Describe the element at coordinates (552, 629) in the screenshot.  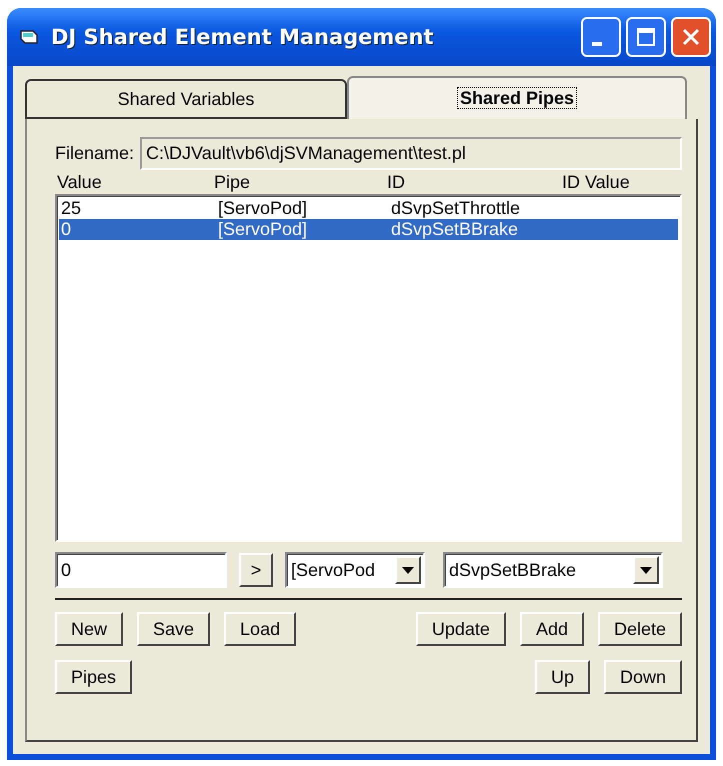
I see `action-button: Add` at that location.